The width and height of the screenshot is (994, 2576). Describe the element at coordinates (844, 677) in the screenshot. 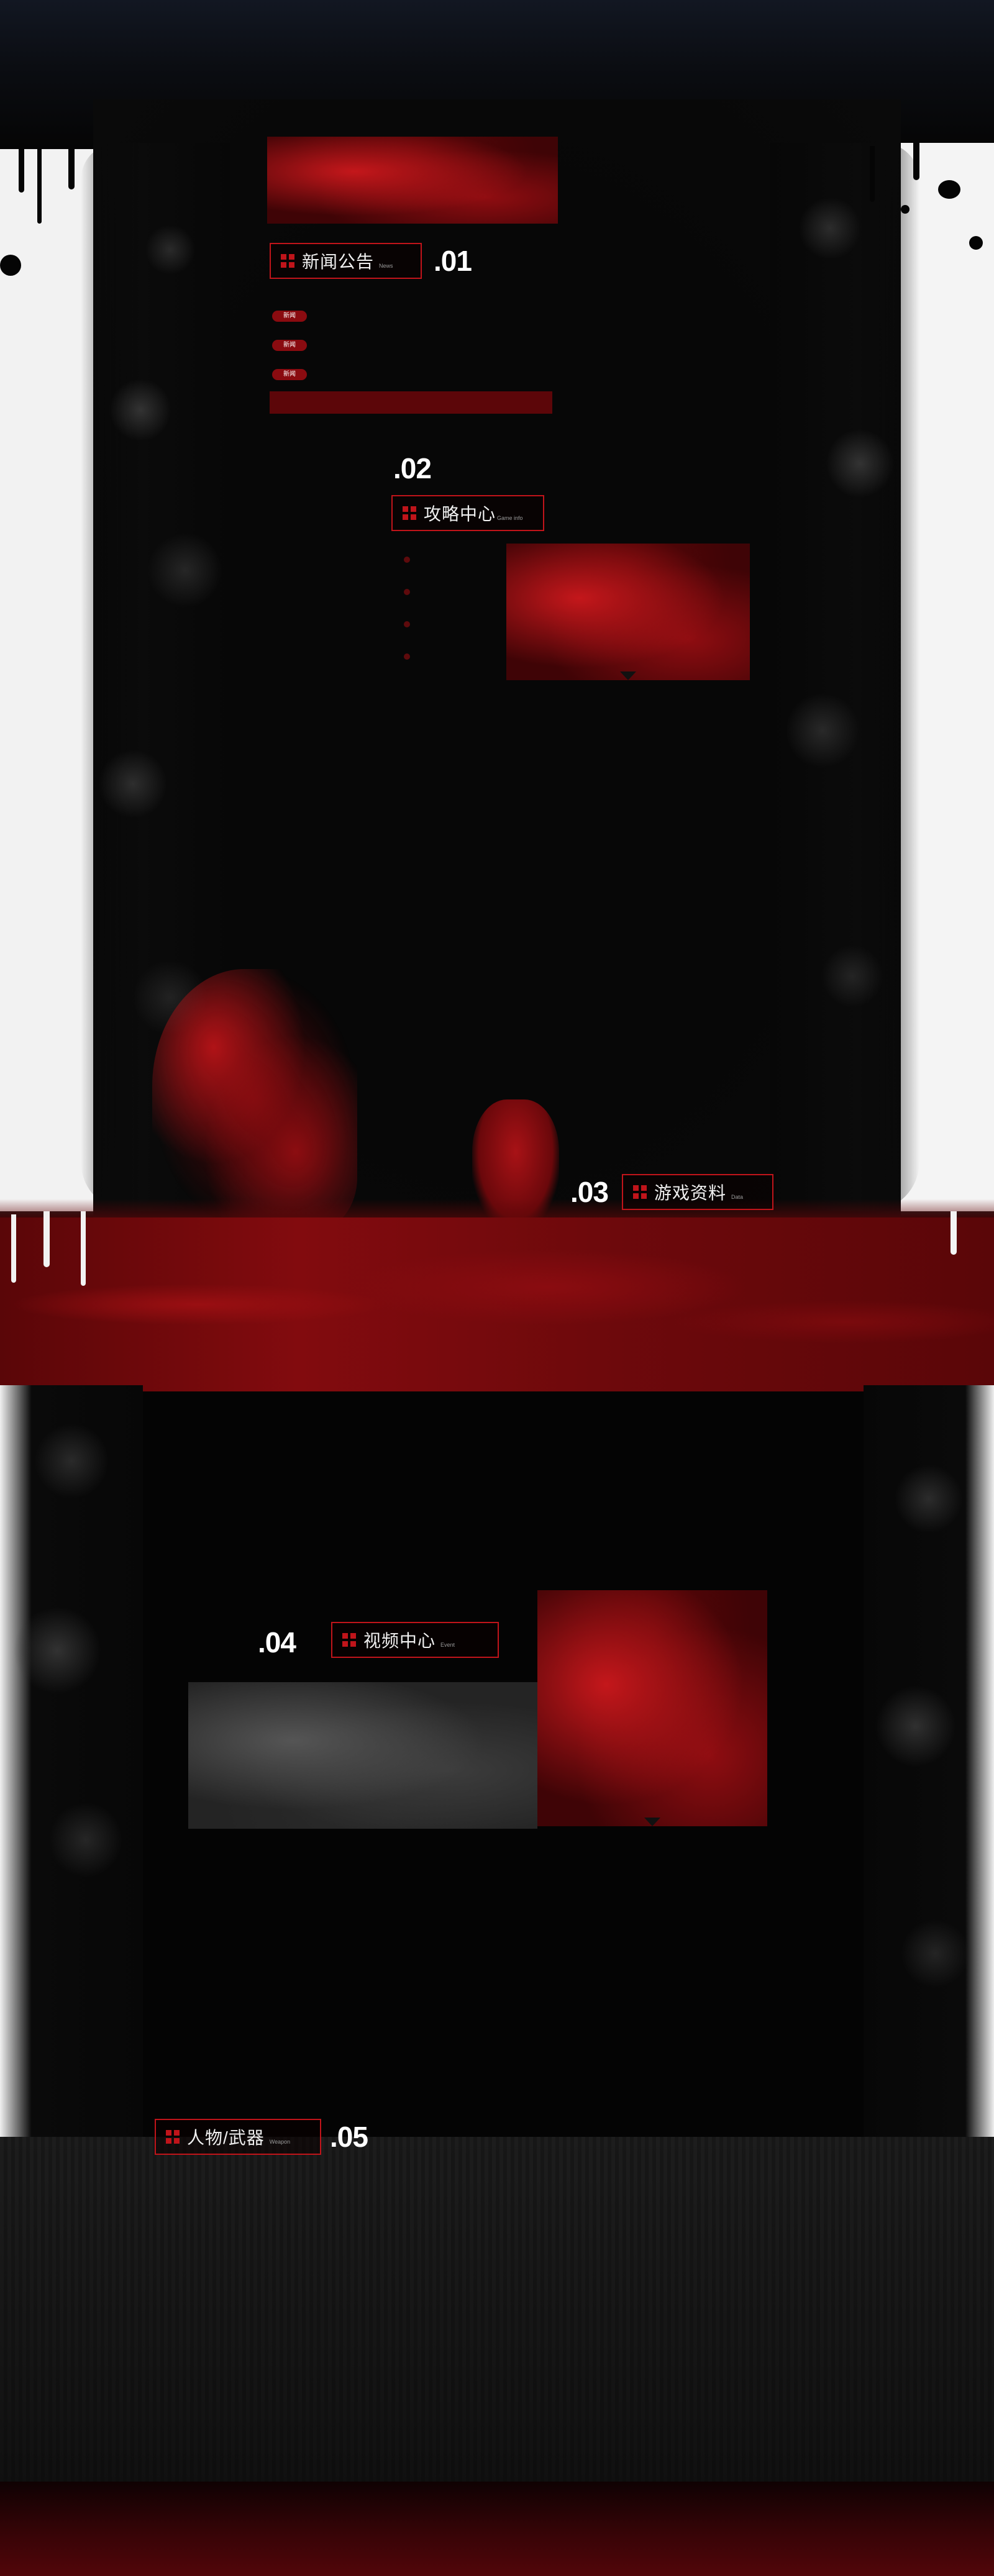

I see `right-rock-edge` at that location.